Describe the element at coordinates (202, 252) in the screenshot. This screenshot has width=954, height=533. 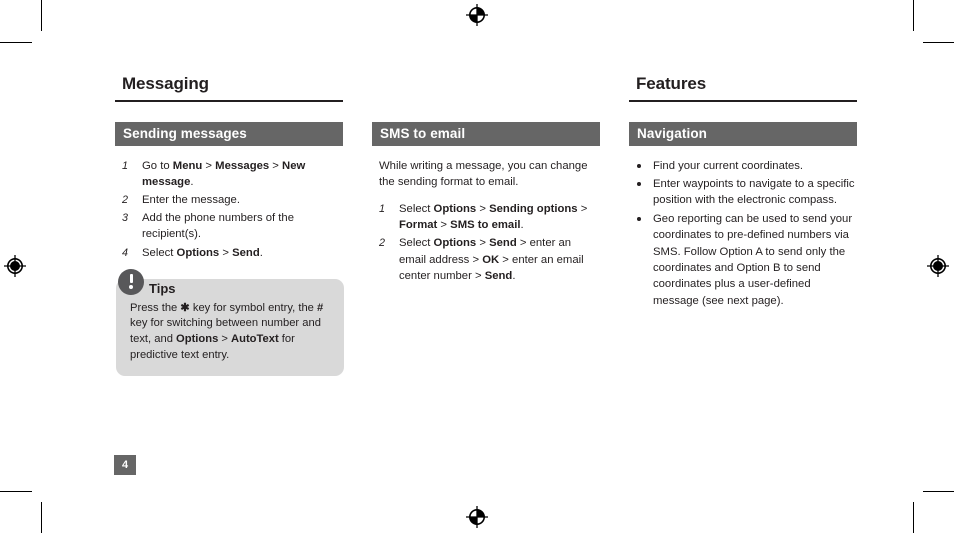
I see `step-text: Select Options > Send.` at that location.